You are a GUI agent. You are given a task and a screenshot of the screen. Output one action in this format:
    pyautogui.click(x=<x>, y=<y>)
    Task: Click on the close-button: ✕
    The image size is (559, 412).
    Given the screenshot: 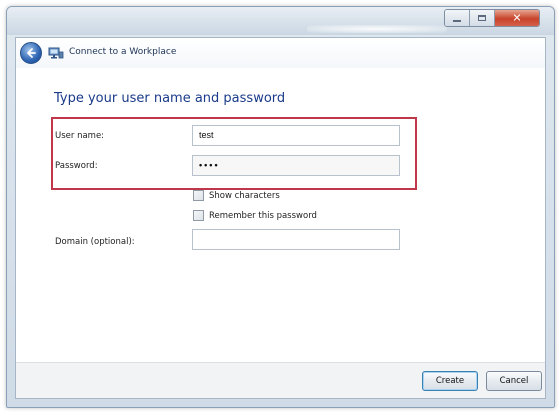 What is the action you would take?
    pyautogui.click(x=517, y=18)
    